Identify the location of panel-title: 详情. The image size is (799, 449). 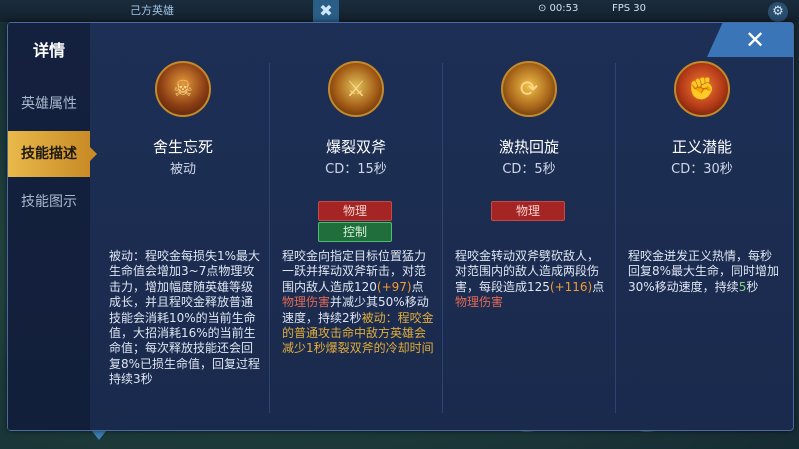
(48, 50).